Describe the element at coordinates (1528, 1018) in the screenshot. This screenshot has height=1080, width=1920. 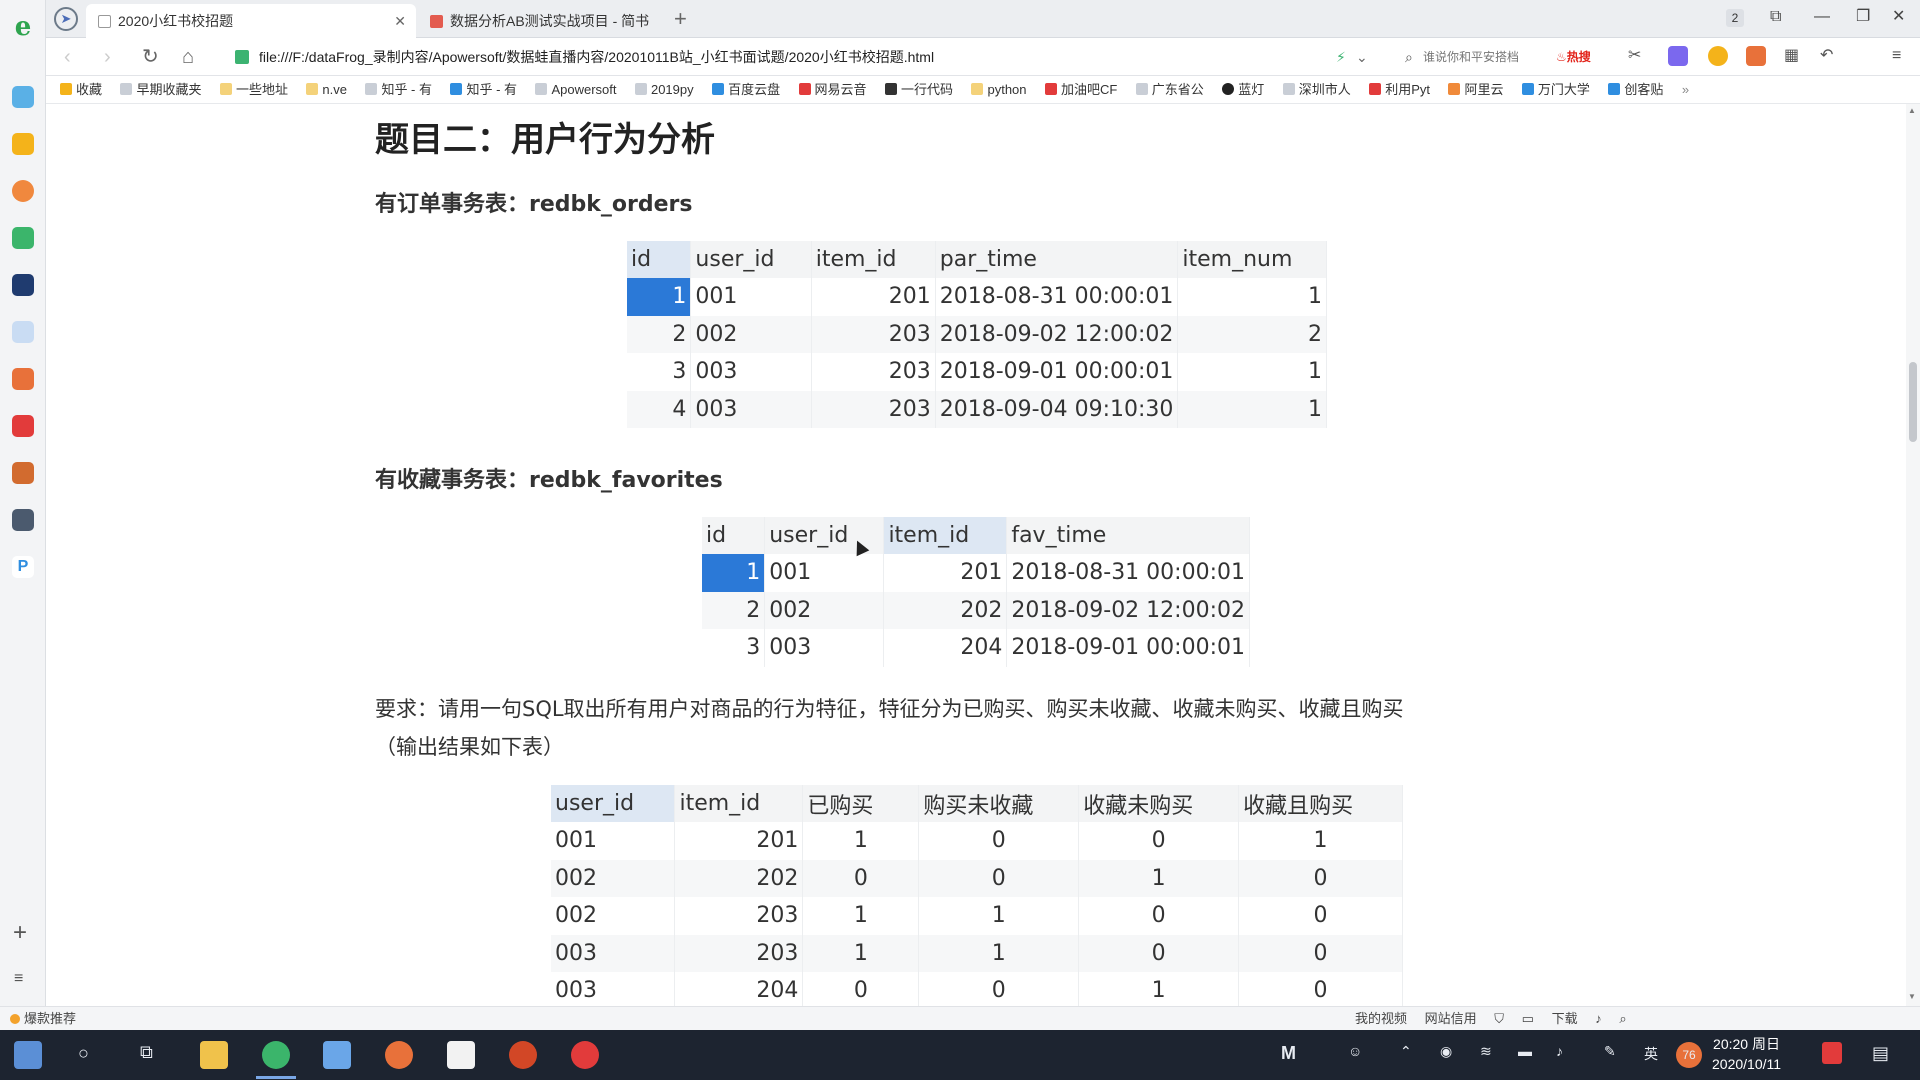
I see `screenshot-icon: ▭` at that location.